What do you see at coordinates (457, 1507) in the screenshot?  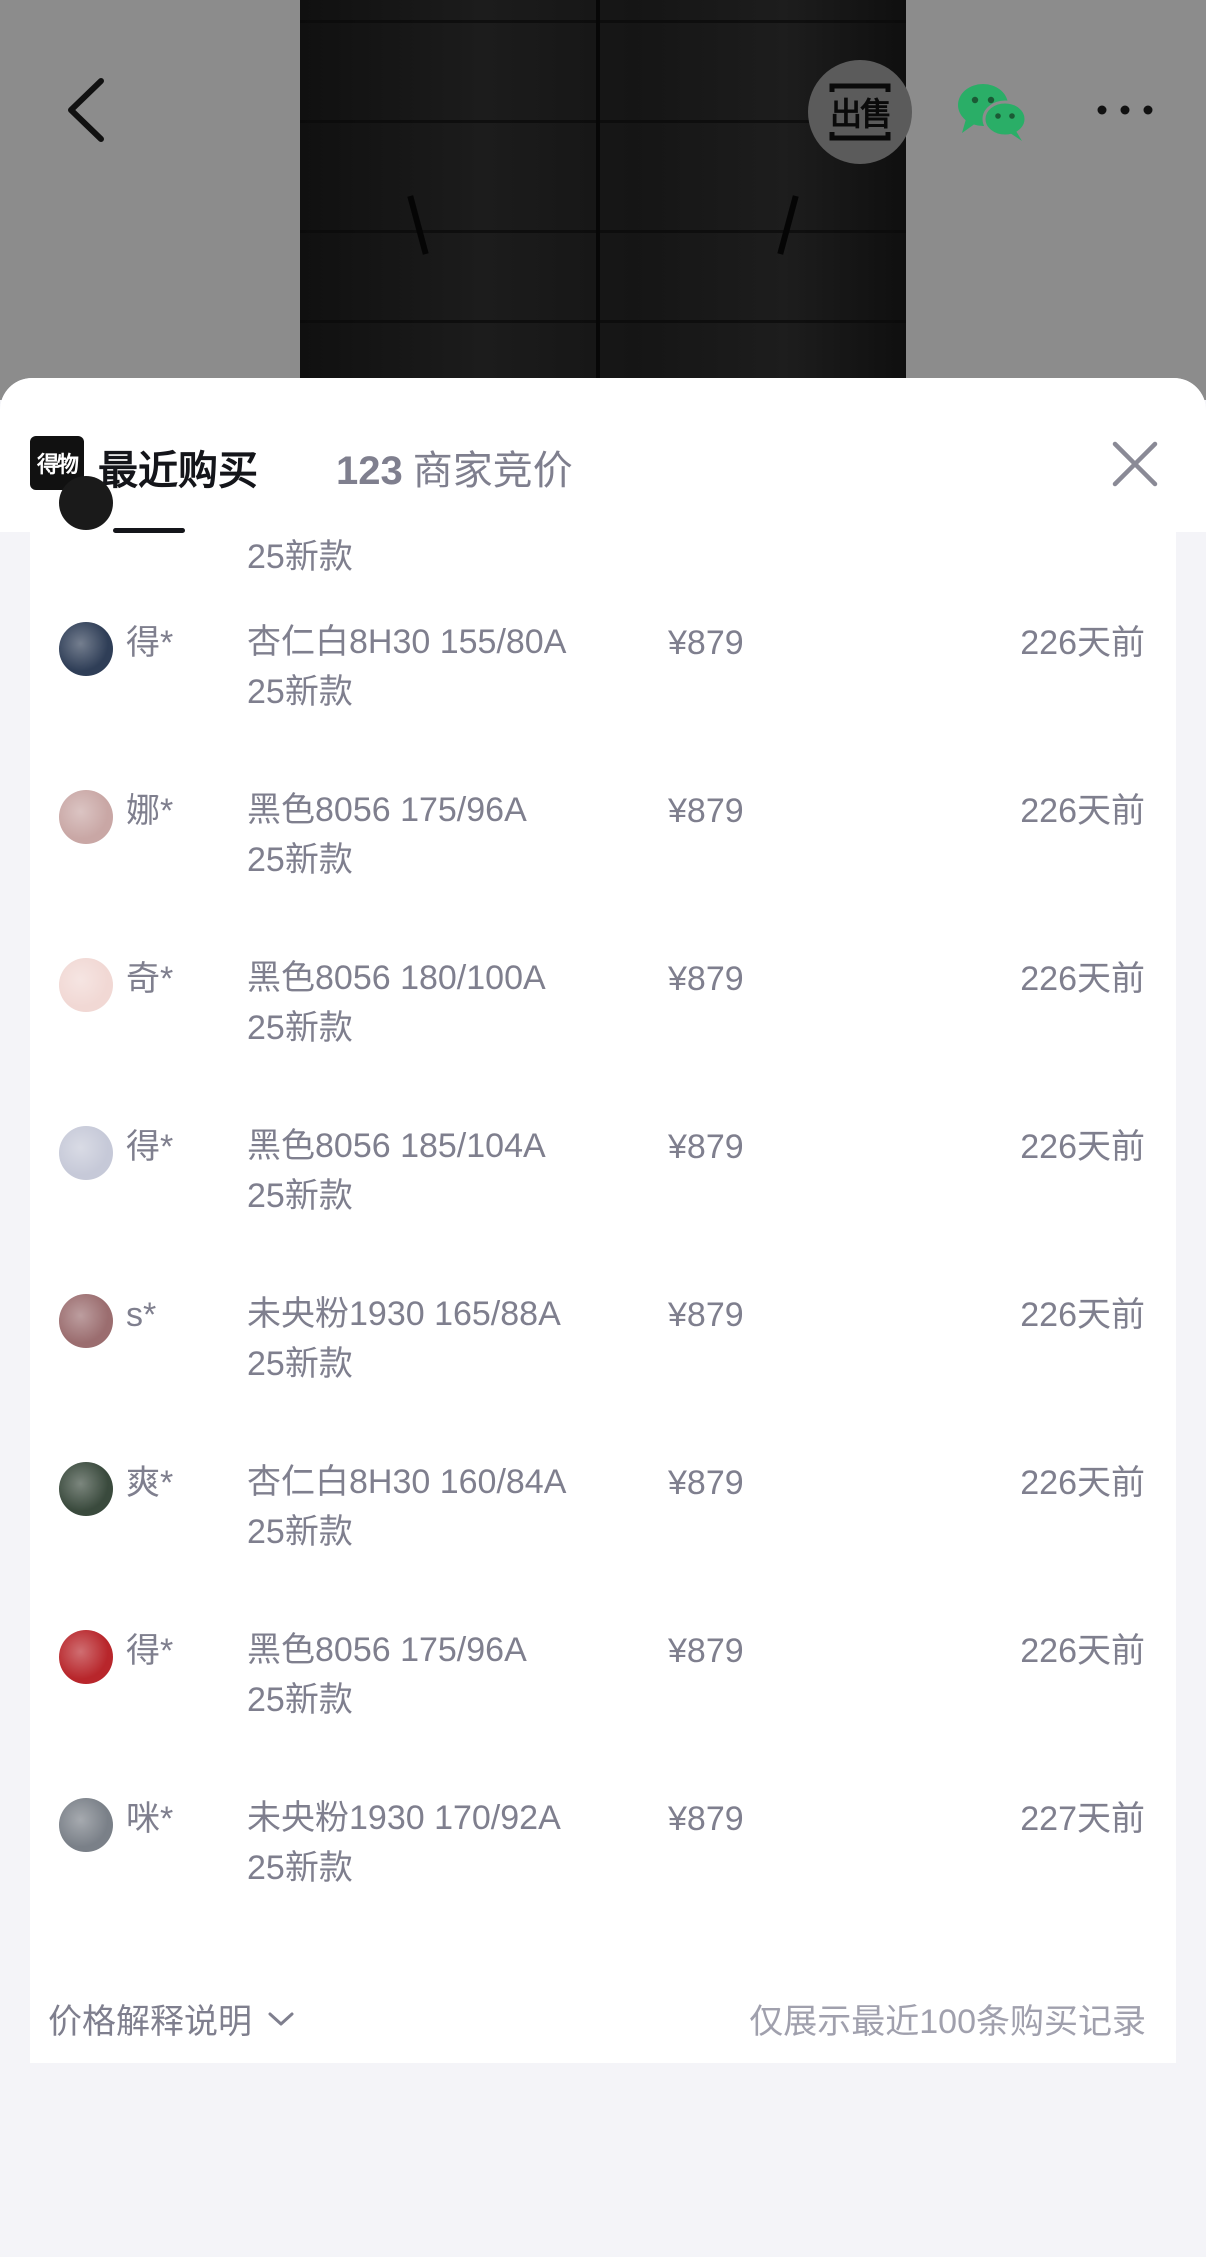 I see `item-spec: 杏仁白8H30 160/84A 25新款` at bounding box center [457, 1507].